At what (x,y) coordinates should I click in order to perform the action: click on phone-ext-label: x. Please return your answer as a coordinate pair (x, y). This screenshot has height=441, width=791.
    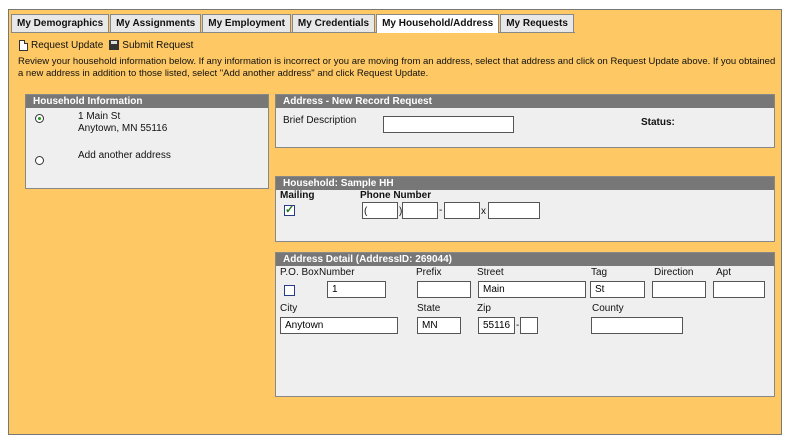
    Looking at the image, I should click on (483, 211).